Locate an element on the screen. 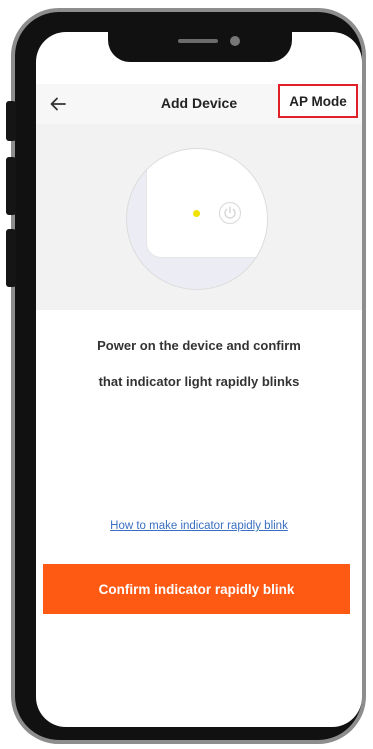 Image resolution: width=373 pixels, height=749 pixels. volume-up-button is located at coordinates (11, 186).